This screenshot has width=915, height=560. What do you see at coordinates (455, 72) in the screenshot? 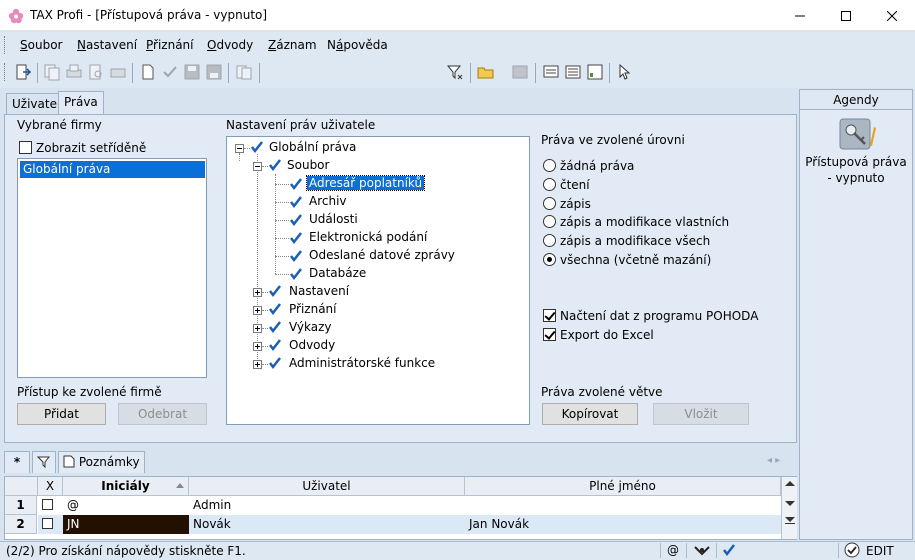
I see `filter-icon` at bounding box center [455, 72].